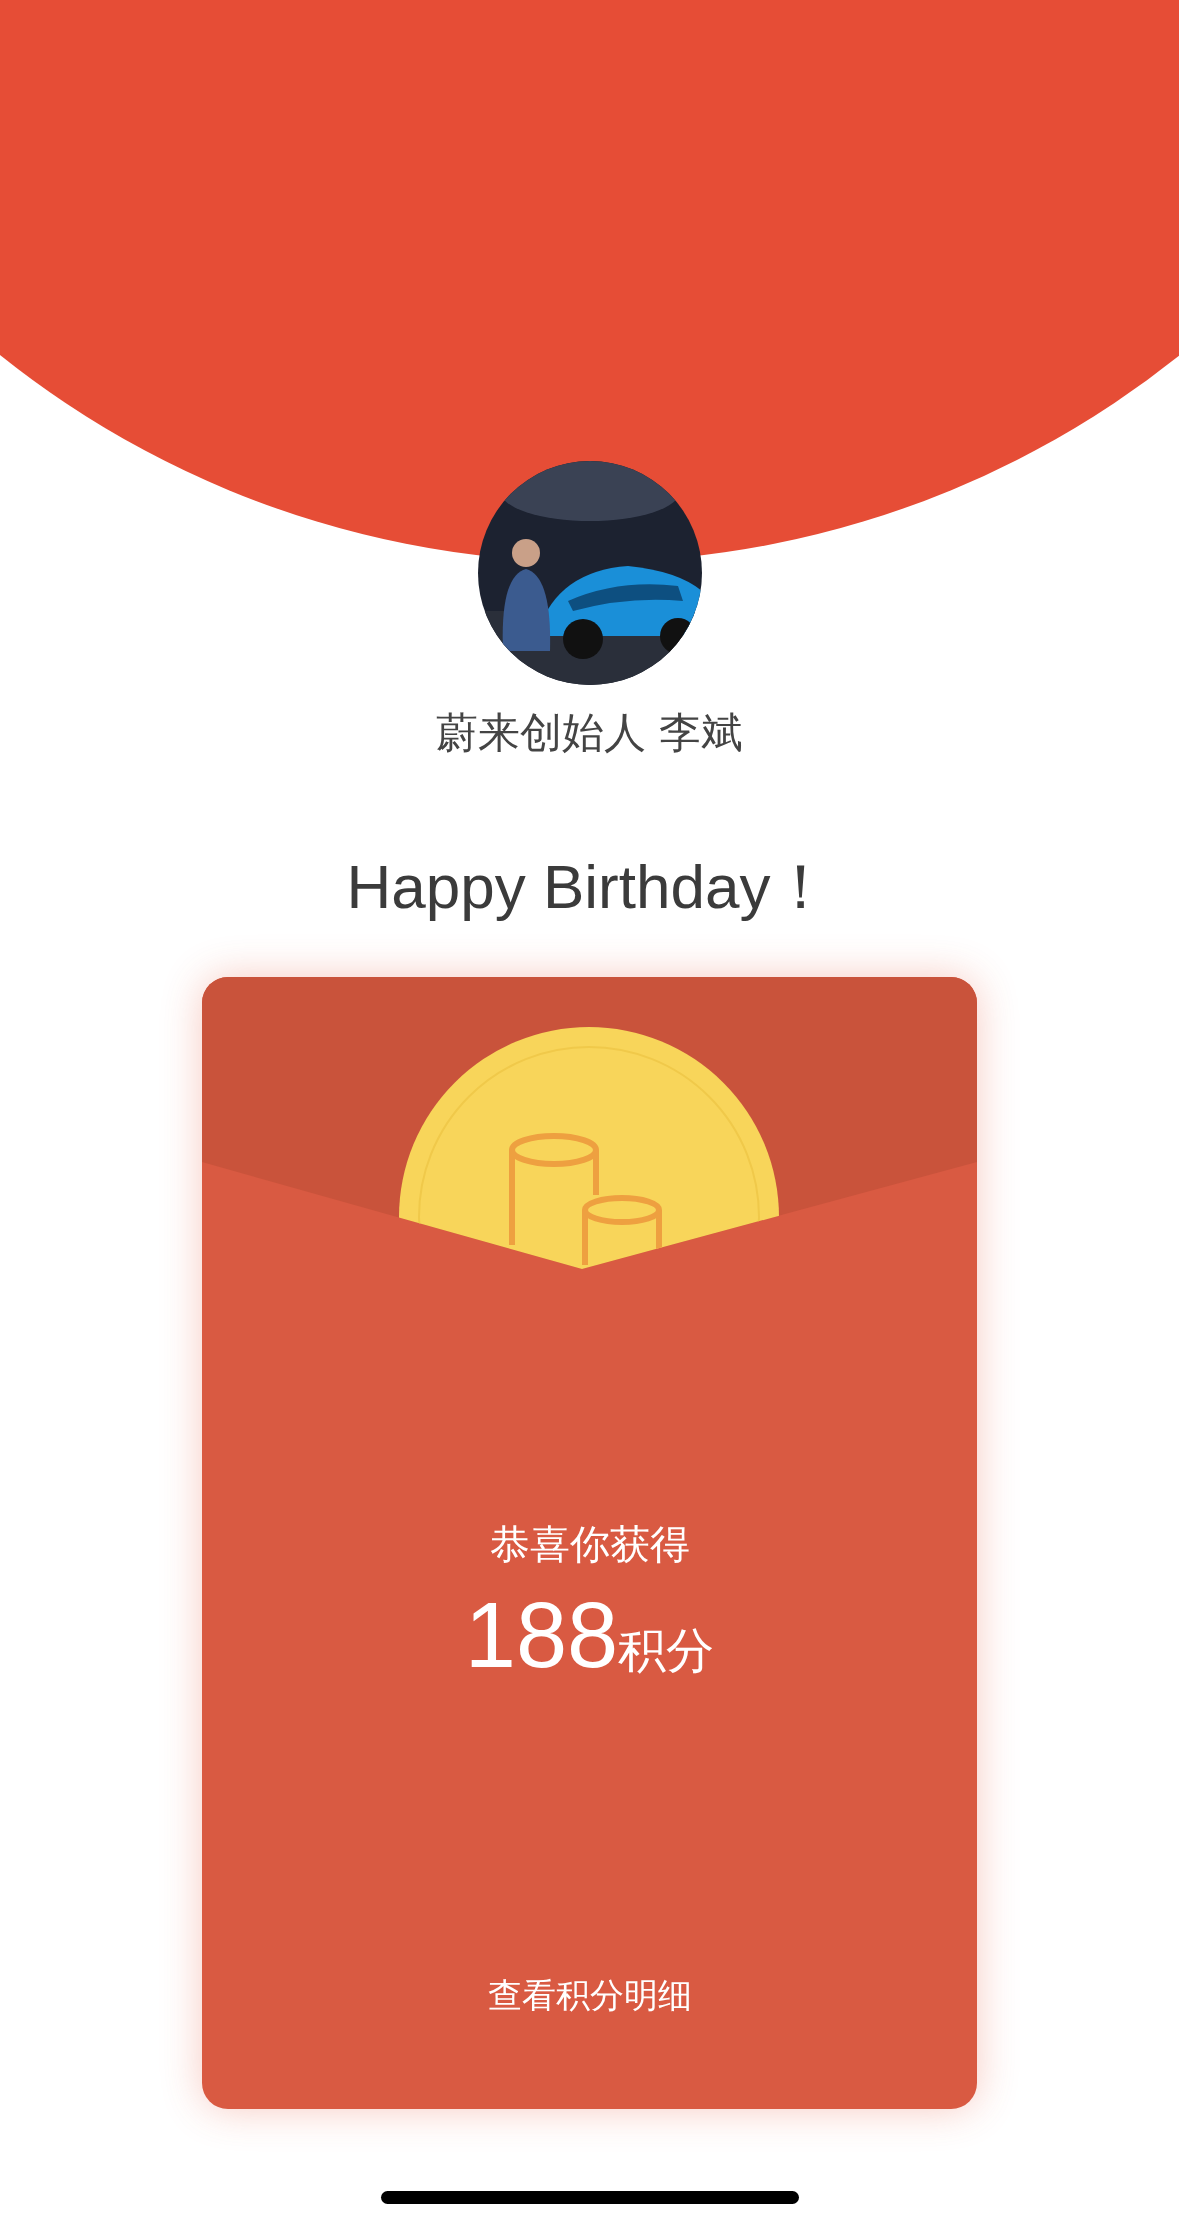 The height and width of the screenshot is (2230, 1179). What do you see at coordinates (666, 1651) in the screenshot?
I see `points-unit: 积分` at bounding box center [666, 1651].